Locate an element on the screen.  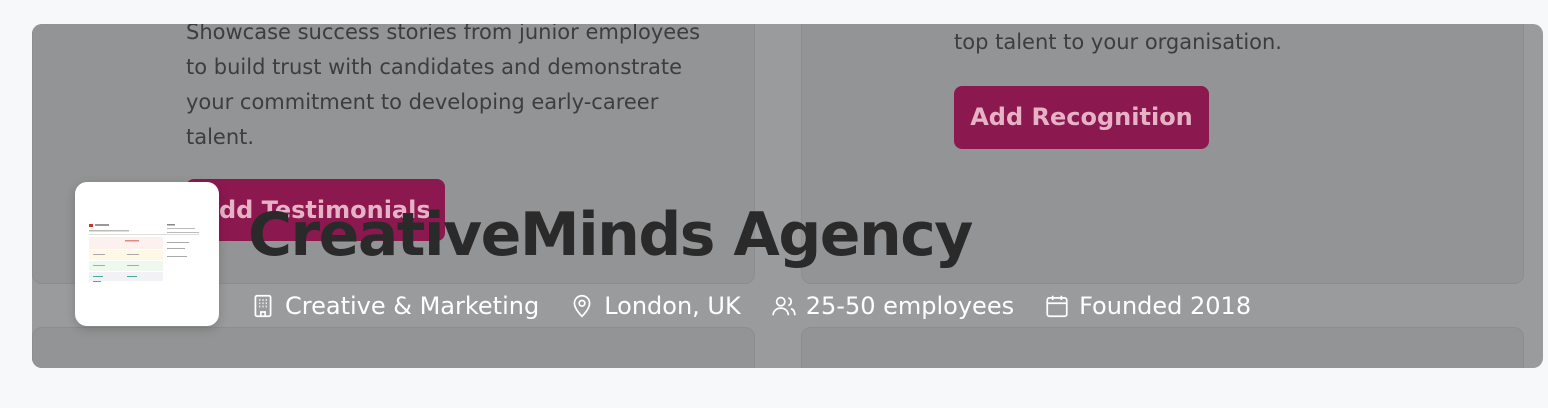
industry-meta: Creative & Marketing is located at coordinates (394, 306).